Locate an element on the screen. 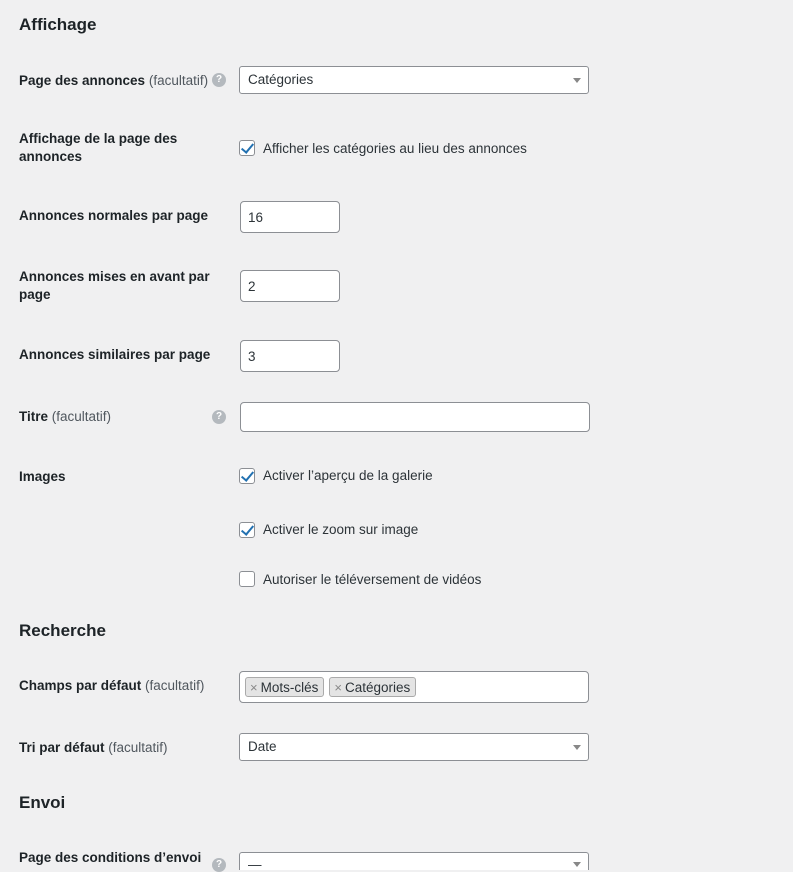 This screenshot has width=793, height=872. normal-per-page-input is located at coordinates (290, 217).